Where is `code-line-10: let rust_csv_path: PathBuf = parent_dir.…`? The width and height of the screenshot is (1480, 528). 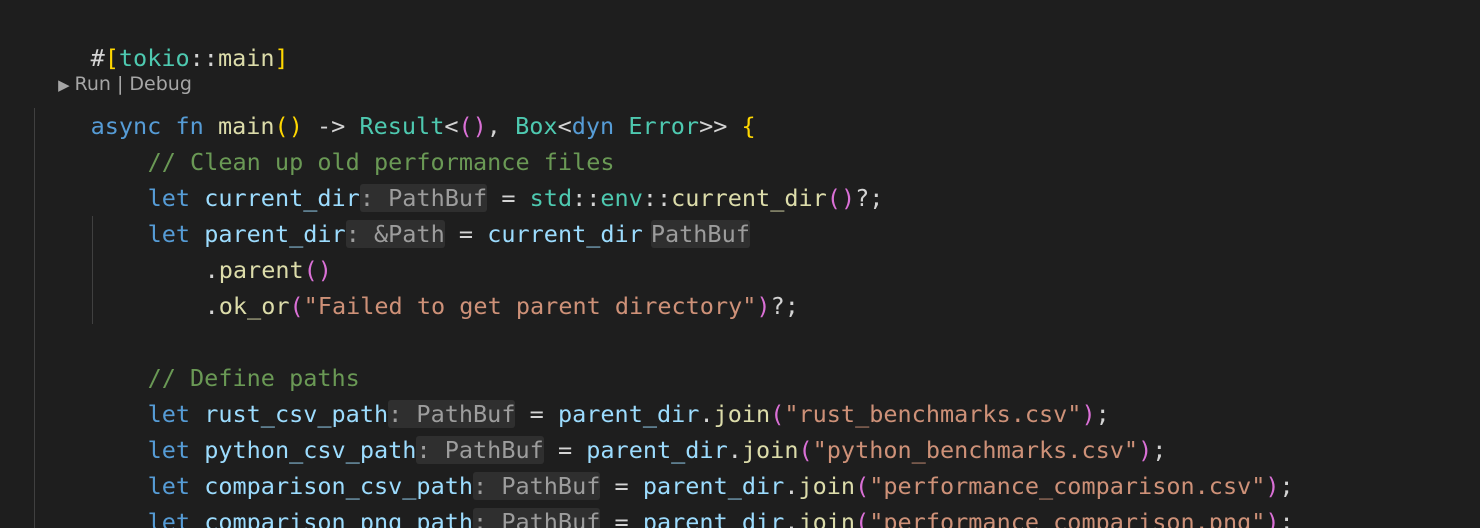 code-line-10: let rust_csv_path: PathBuf = parent_dir.… is located at coordinates (600, 394).